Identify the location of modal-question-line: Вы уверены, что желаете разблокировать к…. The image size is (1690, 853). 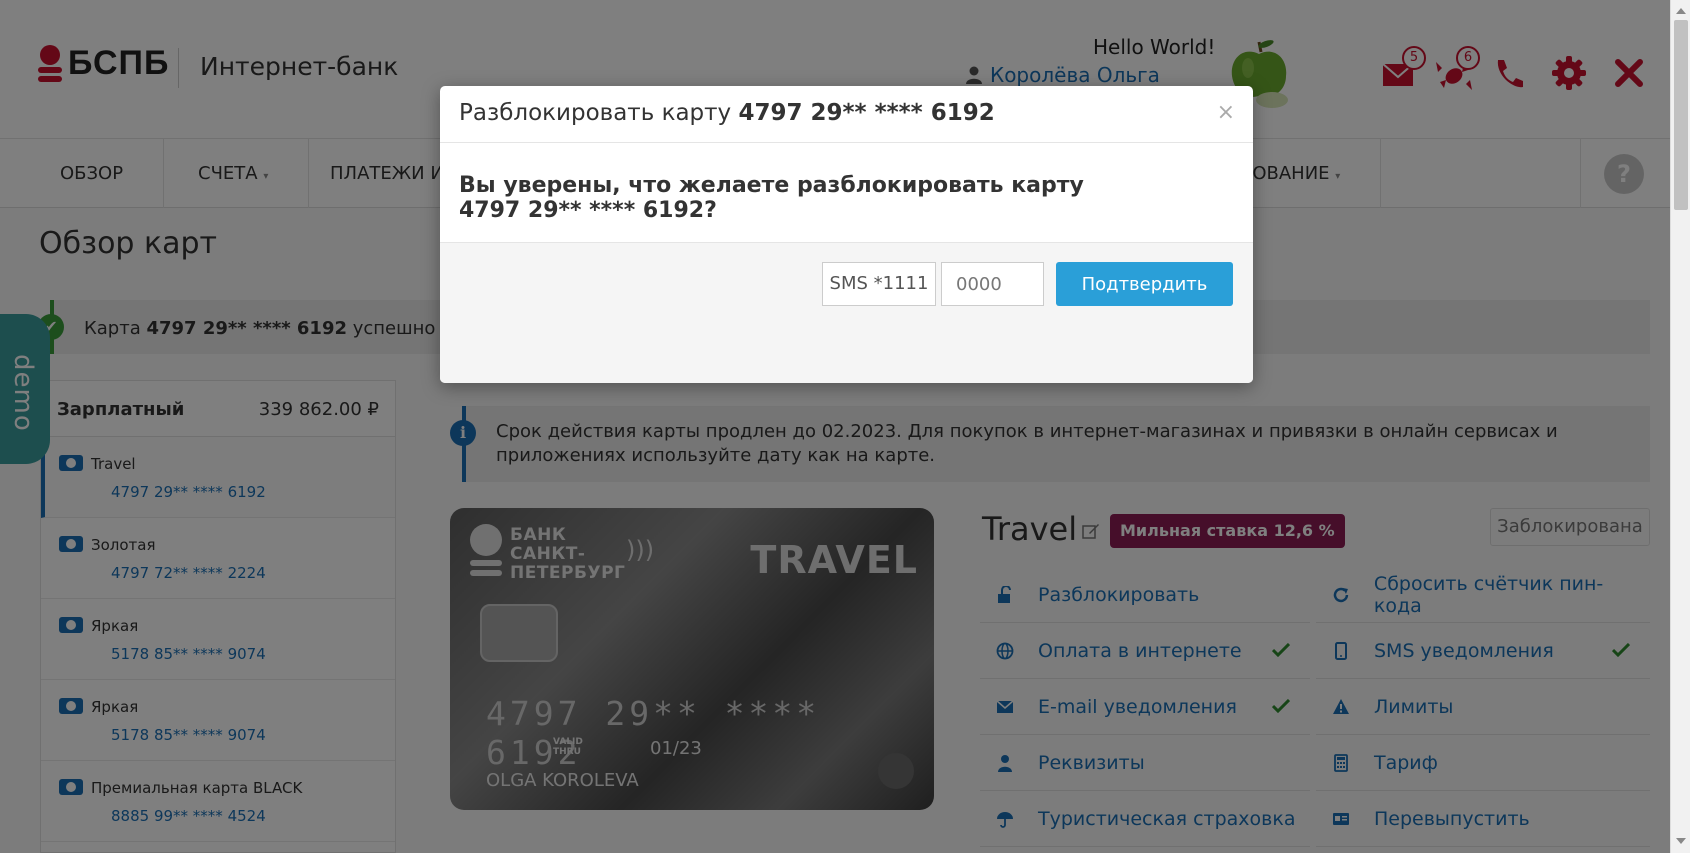
(771, 185).